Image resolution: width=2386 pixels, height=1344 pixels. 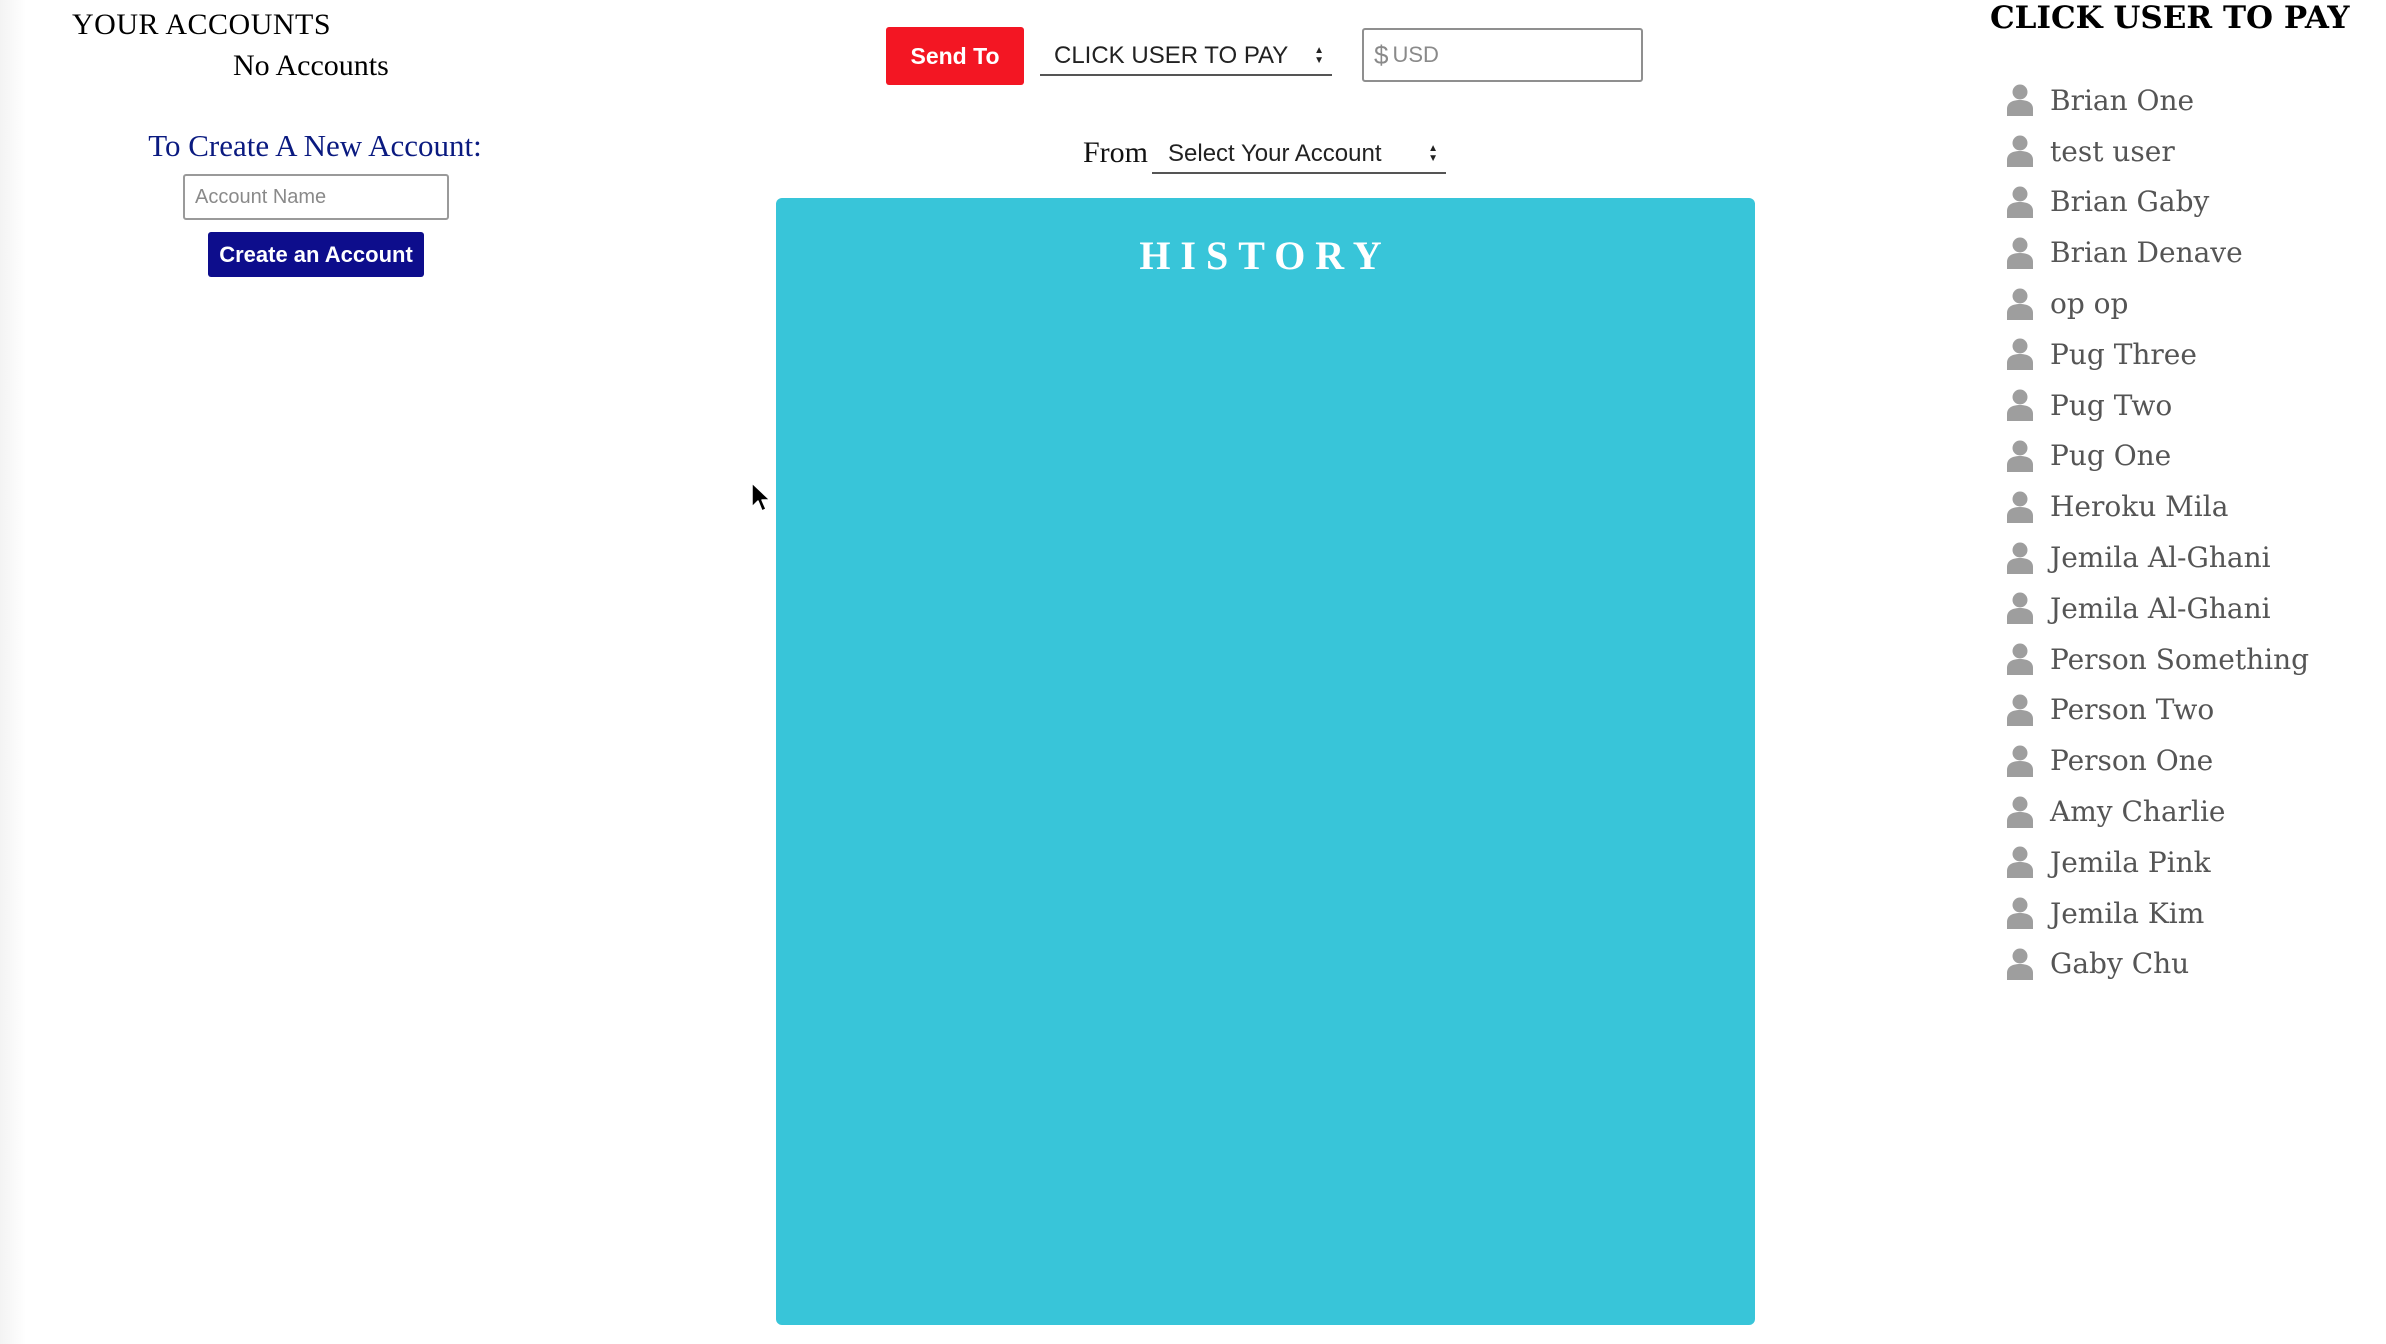 What do you see at coordinates (316, 197) in the screenshot?
I see `account-name-input` at bounding box center [316, 197].